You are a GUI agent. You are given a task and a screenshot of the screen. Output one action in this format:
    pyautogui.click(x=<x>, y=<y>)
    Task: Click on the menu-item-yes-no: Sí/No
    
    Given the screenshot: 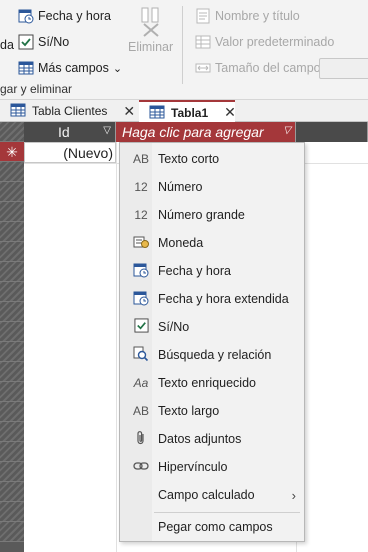 What is the action you would take?
    pyautogui.click(x=212, y=327)
    